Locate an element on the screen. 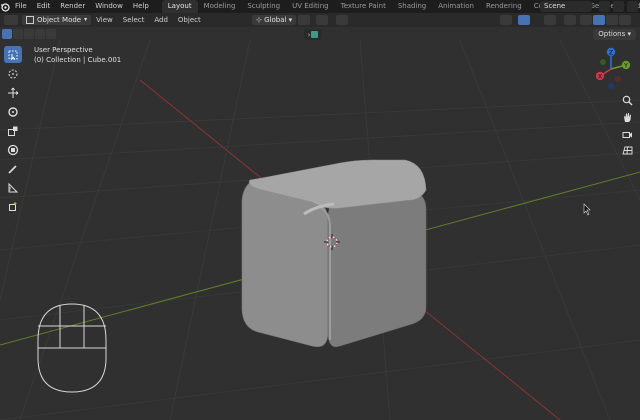  tab-rendering: Rendering is located at coordinates (504, 6).